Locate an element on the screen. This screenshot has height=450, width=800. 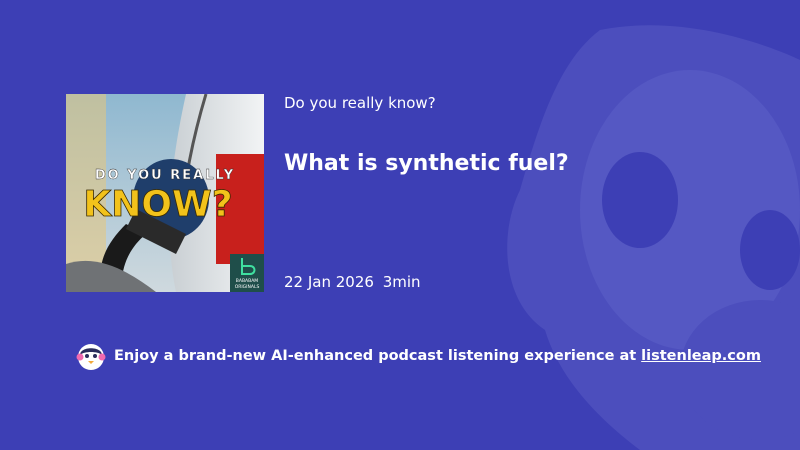
listenleap-mascot-icon is located at coordinates (91, 357).